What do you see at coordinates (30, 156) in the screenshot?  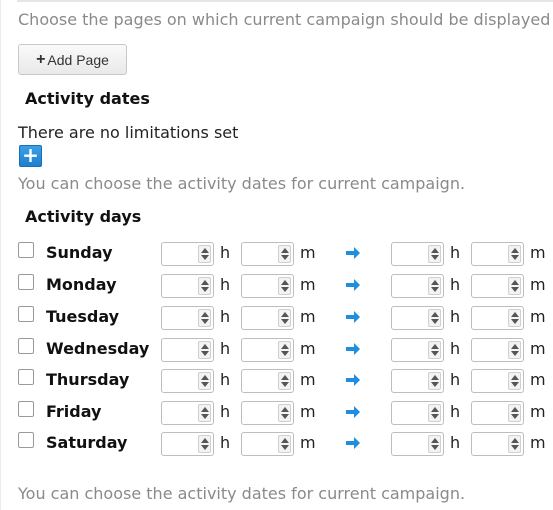 I see `add-date-plus-icon: +` at bounding box center [30, 156].